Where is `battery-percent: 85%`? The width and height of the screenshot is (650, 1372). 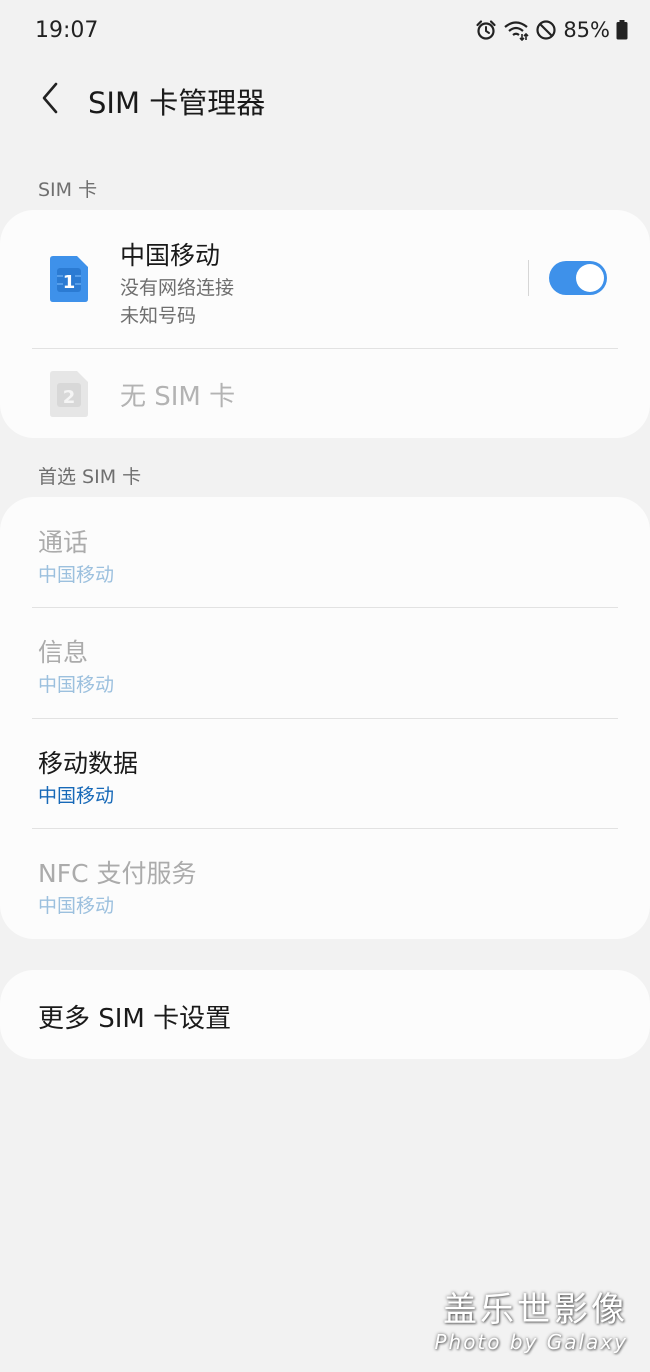
battery-percent: 85% is located at coordinates (586, 30).